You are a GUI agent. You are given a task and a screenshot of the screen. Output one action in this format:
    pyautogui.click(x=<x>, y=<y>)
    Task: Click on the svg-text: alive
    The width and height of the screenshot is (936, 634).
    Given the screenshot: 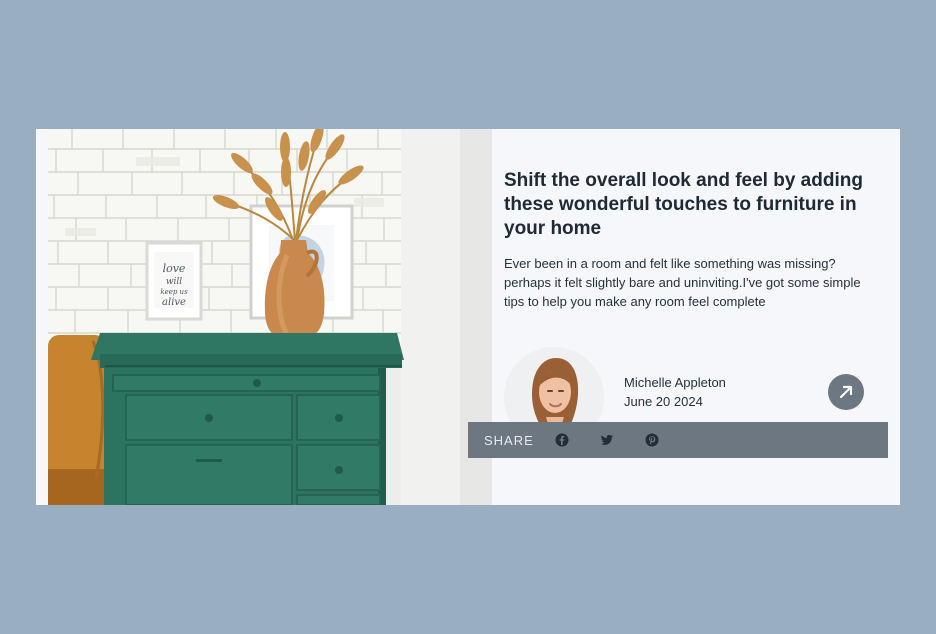 What is the action you would take?
    pyautogui.click(x=174, y=302)
    